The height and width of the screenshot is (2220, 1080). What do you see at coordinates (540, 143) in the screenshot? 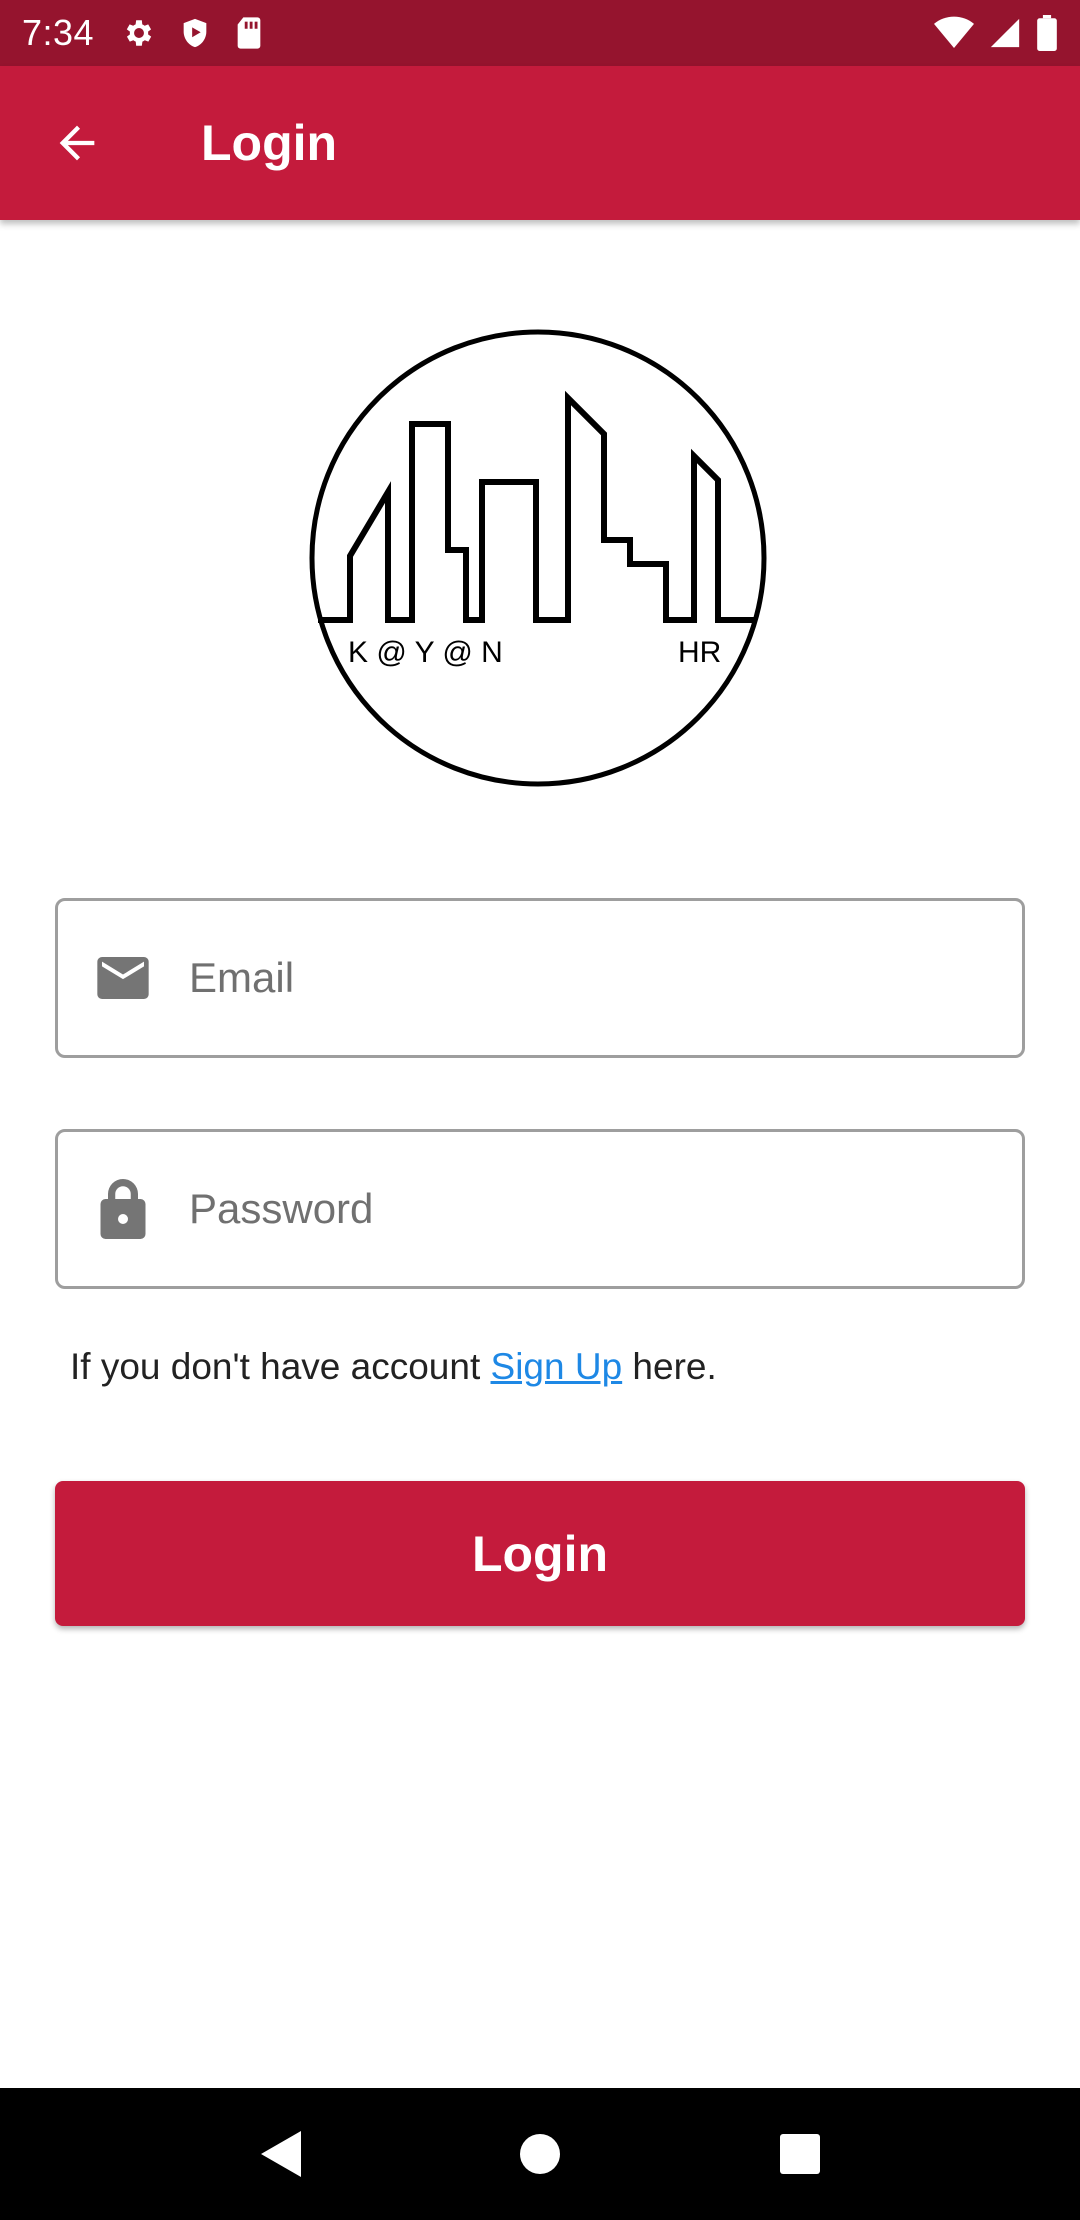
I see `app-bar: Login` at bounding box center [540, 143].